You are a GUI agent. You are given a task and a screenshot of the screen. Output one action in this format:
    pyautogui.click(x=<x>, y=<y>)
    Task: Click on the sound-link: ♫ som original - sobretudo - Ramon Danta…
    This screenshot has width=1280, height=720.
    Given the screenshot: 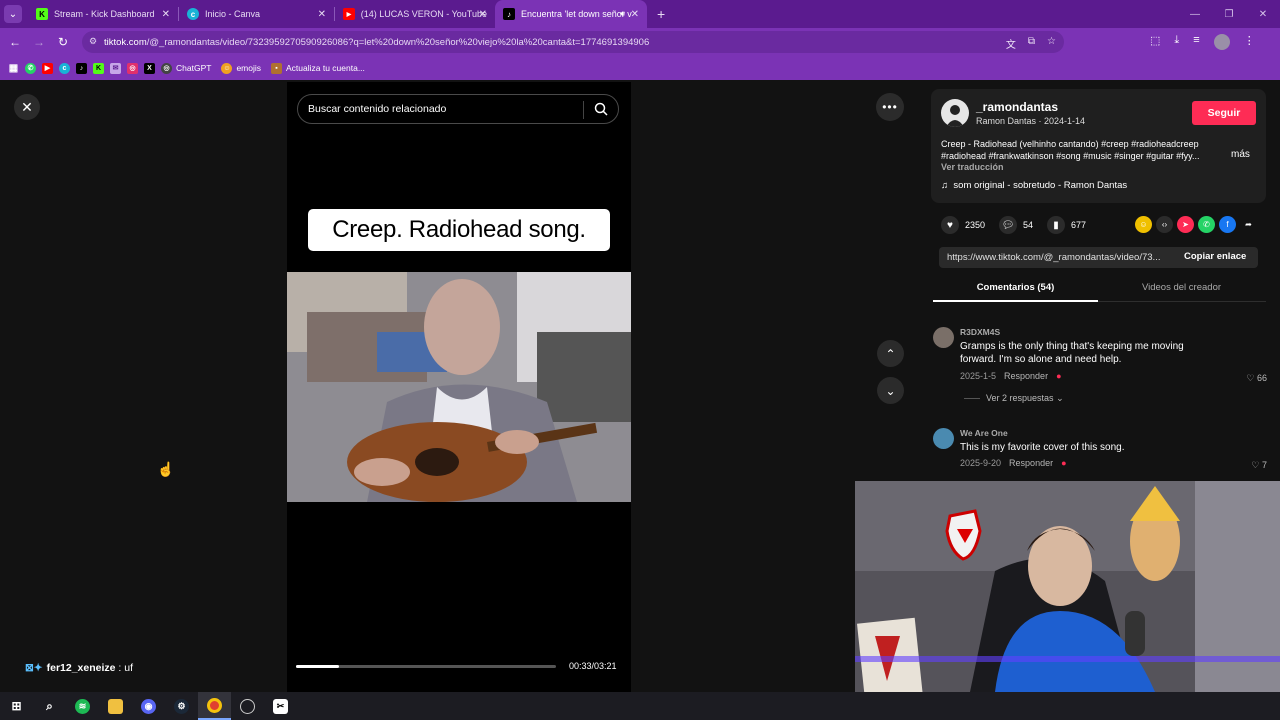 What is the action you would take?
    pyautogui.click(x=1034, y=185)
    